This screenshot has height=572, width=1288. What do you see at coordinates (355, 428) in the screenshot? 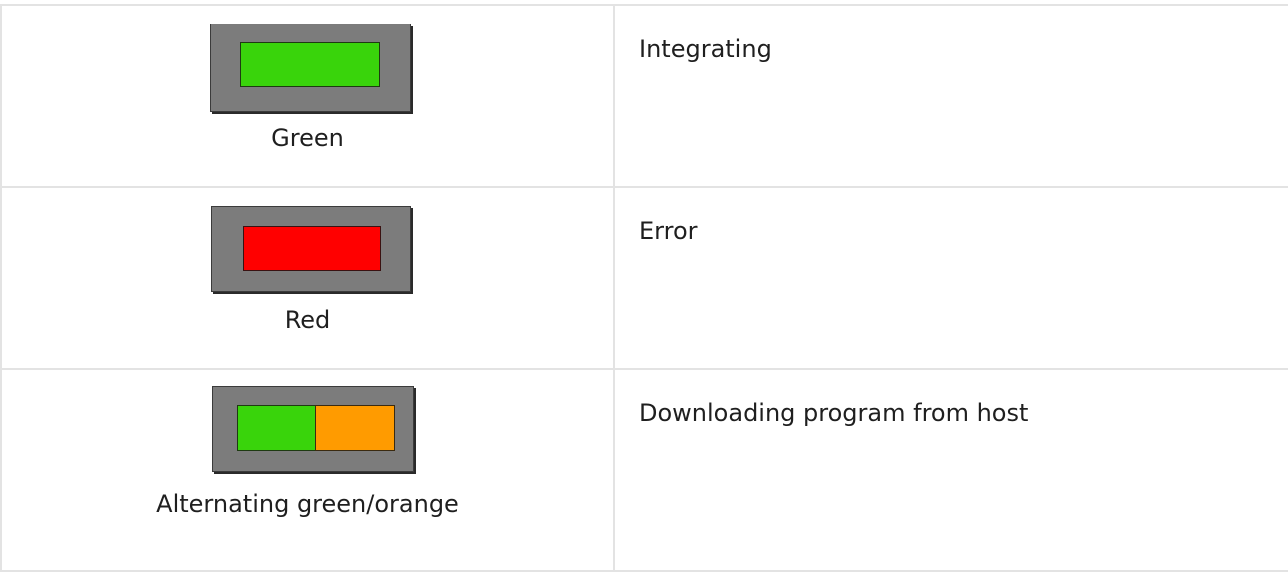
I see `led-segment-orange` at bounding box center [355, 428].